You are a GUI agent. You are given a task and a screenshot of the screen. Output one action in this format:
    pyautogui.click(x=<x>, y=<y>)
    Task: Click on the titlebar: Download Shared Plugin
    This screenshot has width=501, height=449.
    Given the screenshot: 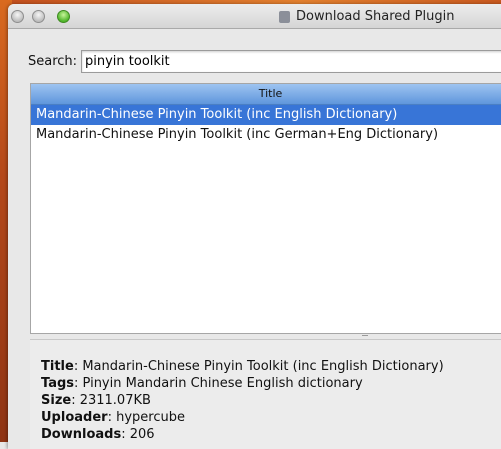 What is the action you would take?
    pyautogui.click(x=254, y=16)
    